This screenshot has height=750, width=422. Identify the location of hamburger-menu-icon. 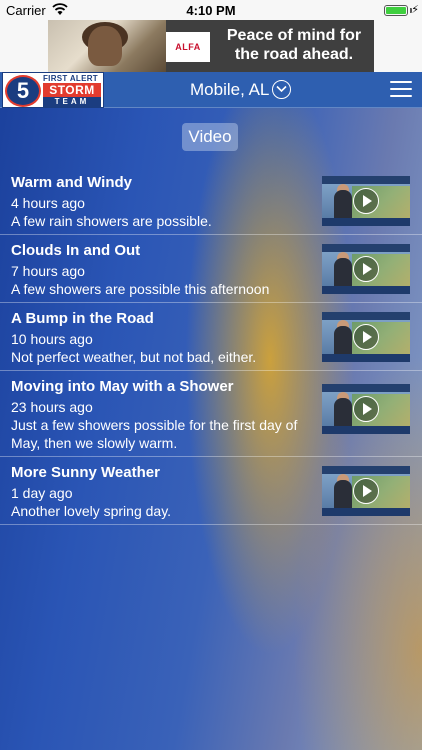
(401, 90).